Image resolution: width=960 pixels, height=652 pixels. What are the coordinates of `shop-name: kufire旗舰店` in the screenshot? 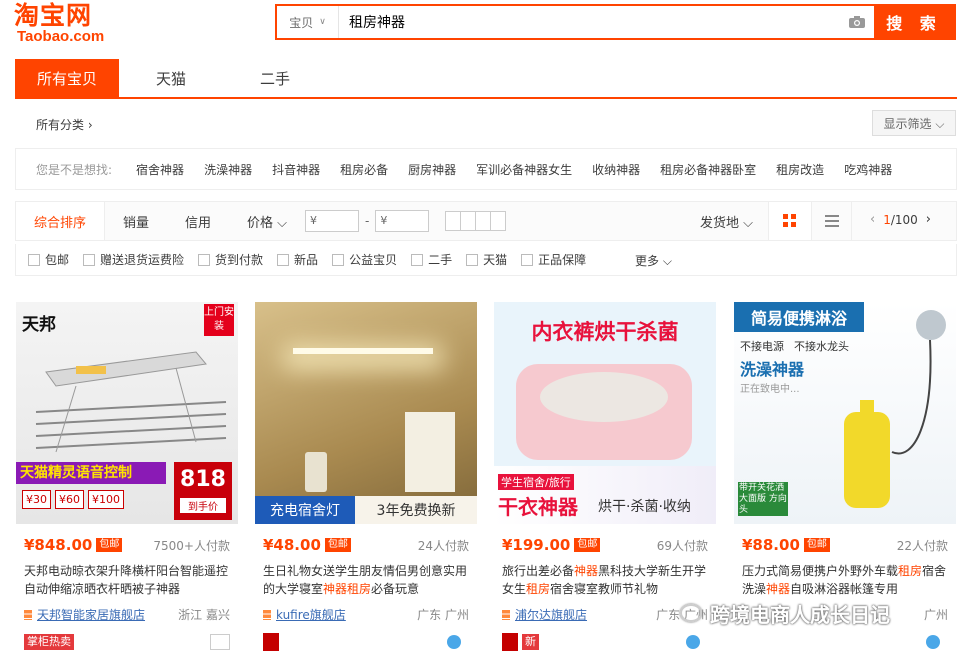 It's located at (311, 614).